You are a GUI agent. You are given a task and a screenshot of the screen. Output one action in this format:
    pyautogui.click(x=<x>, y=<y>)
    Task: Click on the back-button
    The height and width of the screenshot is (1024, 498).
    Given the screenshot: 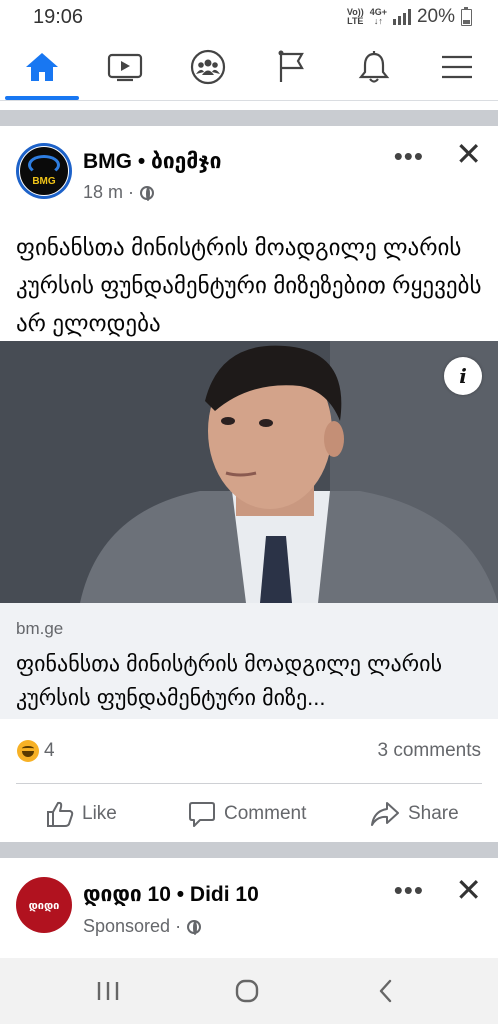 What is the action you would take?
    pyautogui.click(x=386, y=991)
    